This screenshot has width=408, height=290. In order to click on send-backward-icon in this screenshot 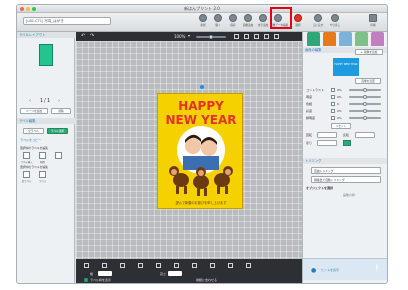, I will do `click(158, 265)`.